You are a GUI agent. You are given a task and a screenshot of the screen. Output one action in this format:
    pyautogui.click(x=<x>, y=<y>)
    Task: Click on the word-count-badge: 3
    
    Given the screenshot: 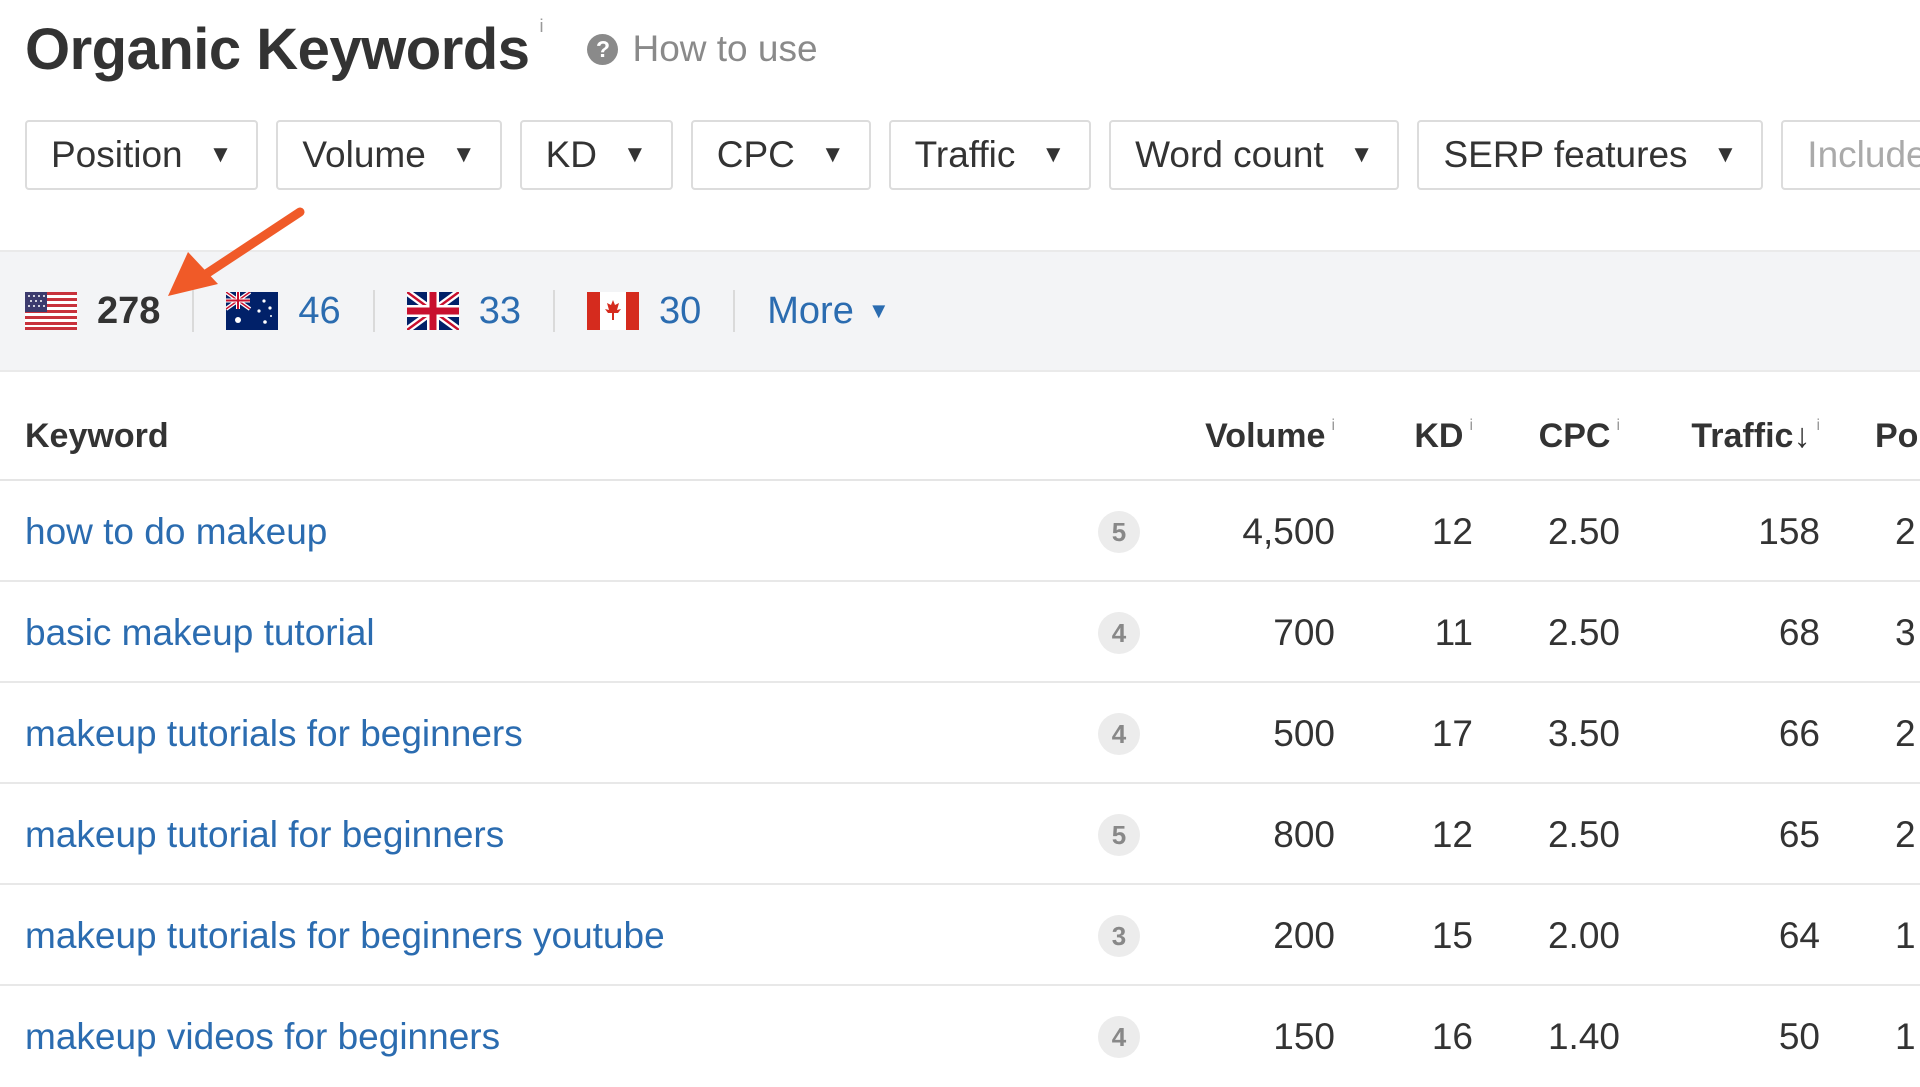 What is the action you would take?
    pyautogui.click(x=1119, y=936)
    